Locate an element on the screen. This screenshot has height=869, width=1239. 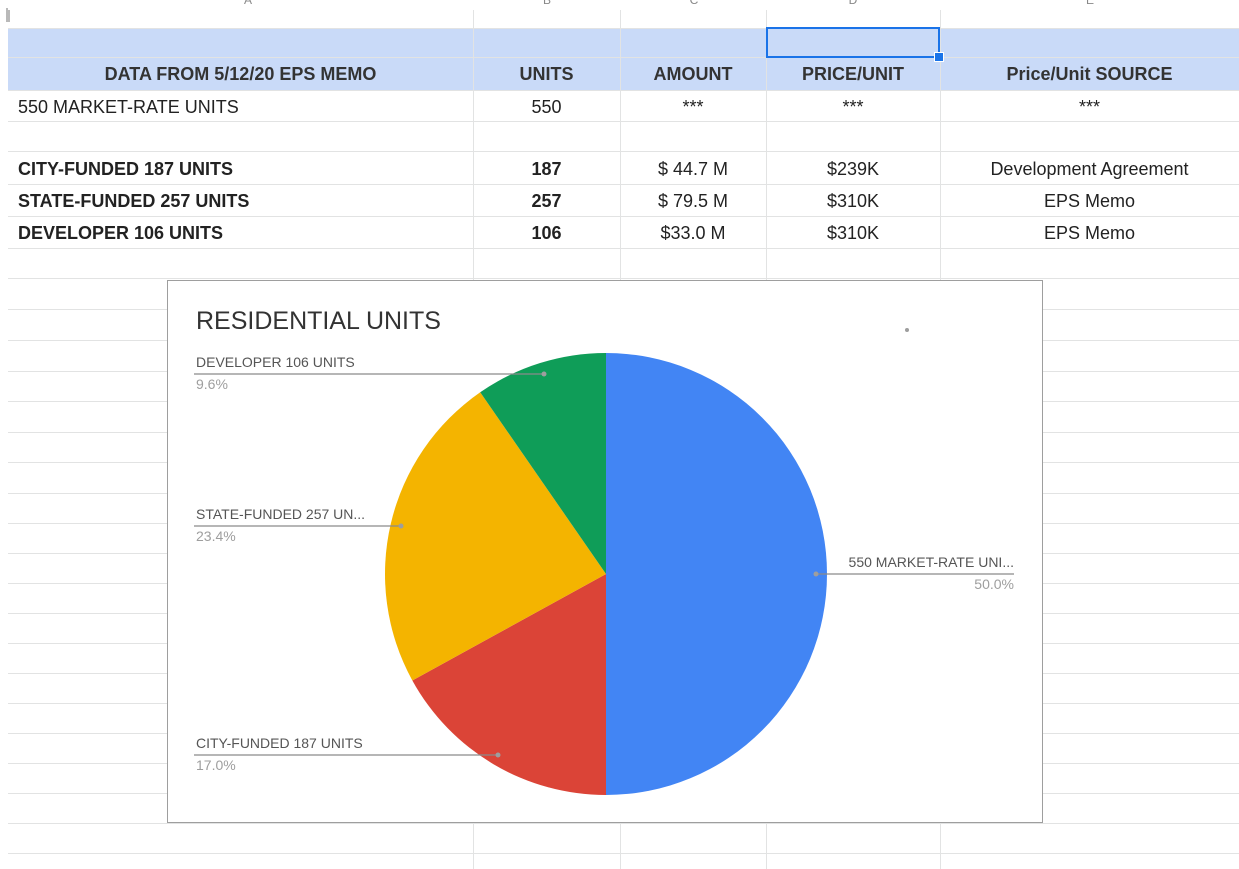
chart-resize-dot is located at coordinates (907, 330).